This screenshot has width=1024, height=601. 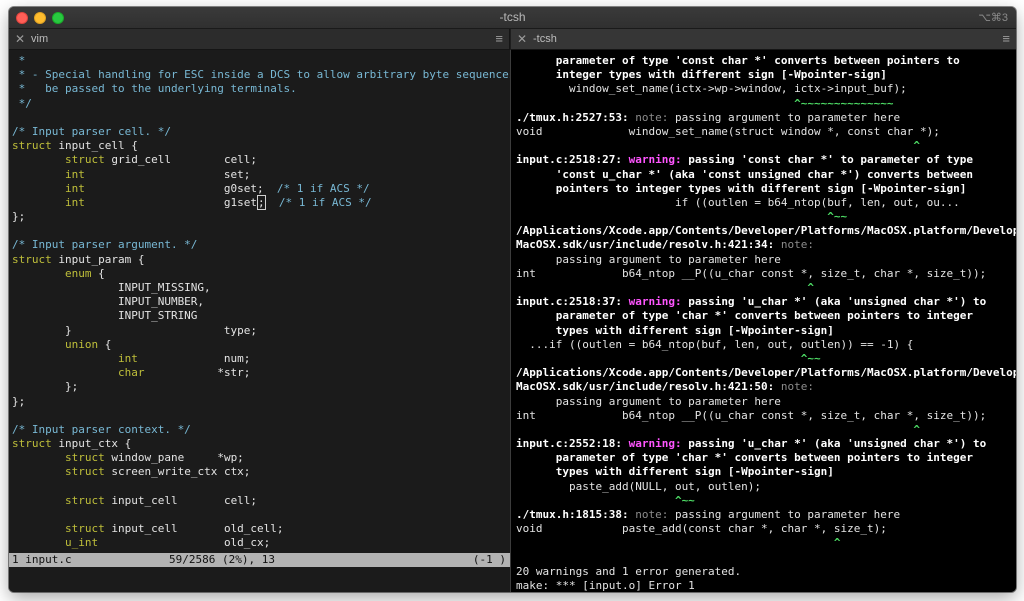 What do you see at coordinates (261, 260) in the screenshot?
I see `vim-line: struct input_param {` at bounding box center [261, 260].